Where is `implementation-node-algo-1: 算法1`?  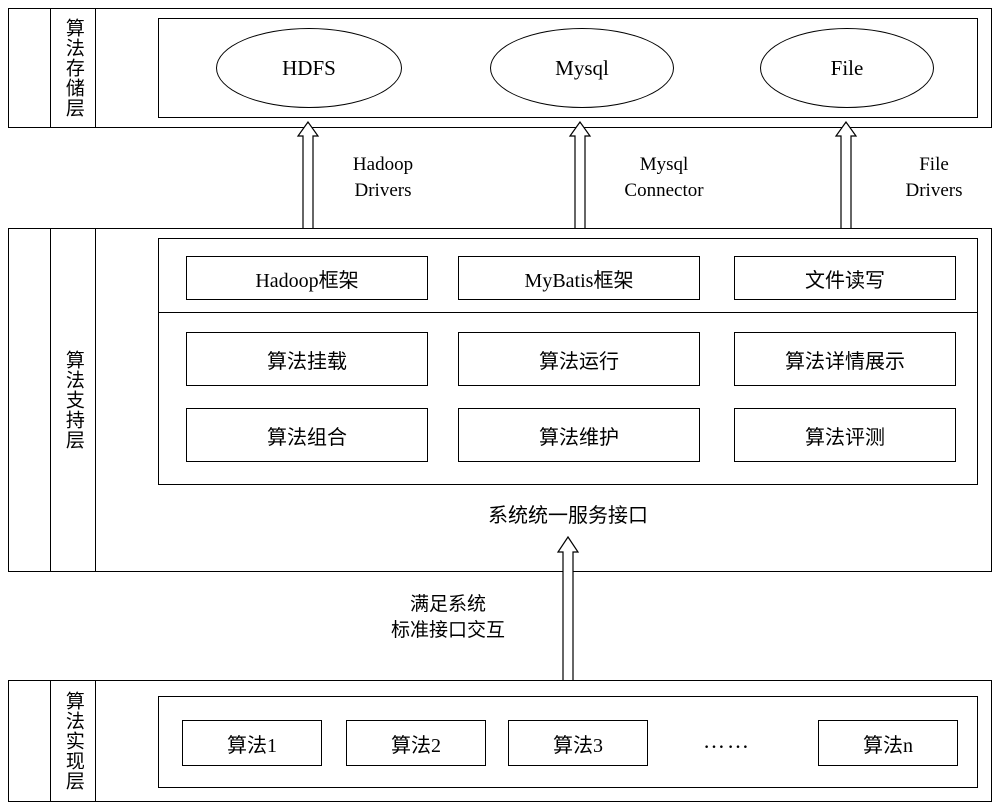
implementation-node-algo-1: 算法1 is located at coordinates (252, 743).